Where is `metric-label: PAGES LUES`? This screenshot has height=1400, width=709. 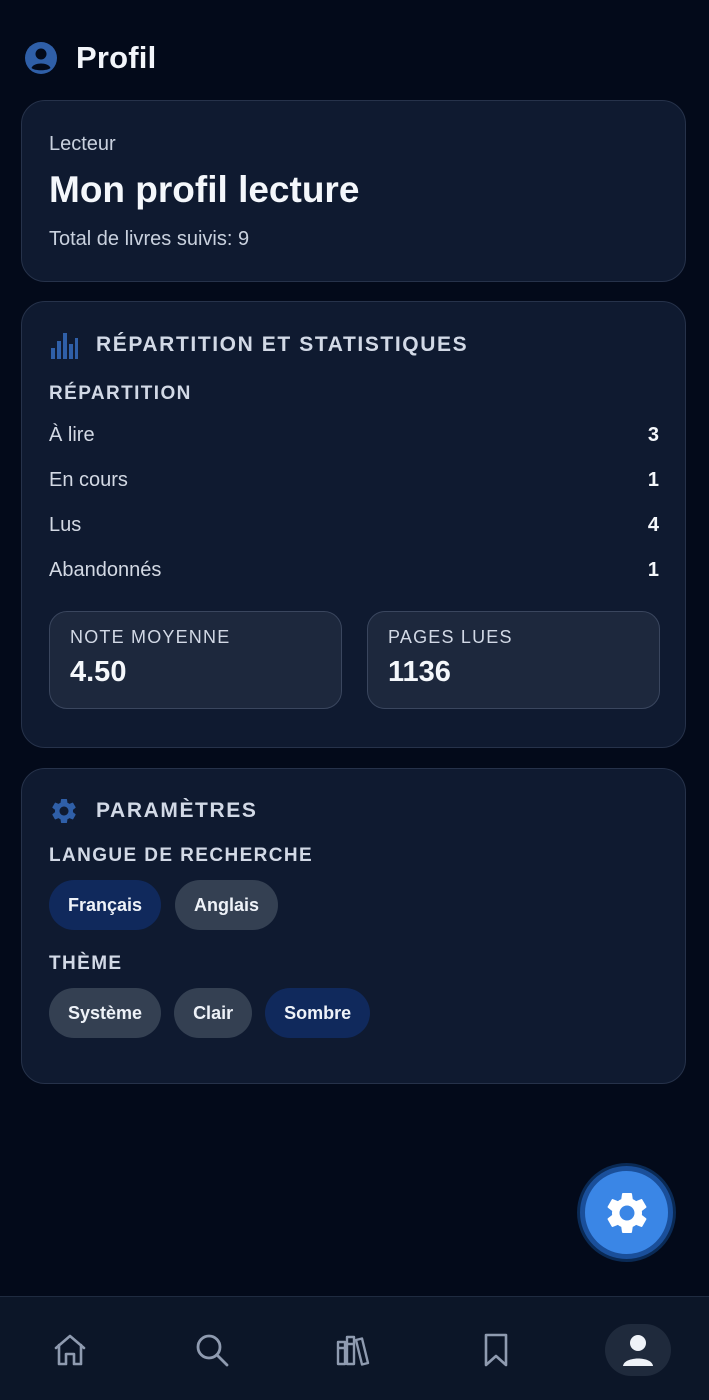 metric-label: PAGES LUES is located at coordinates (450, 637).